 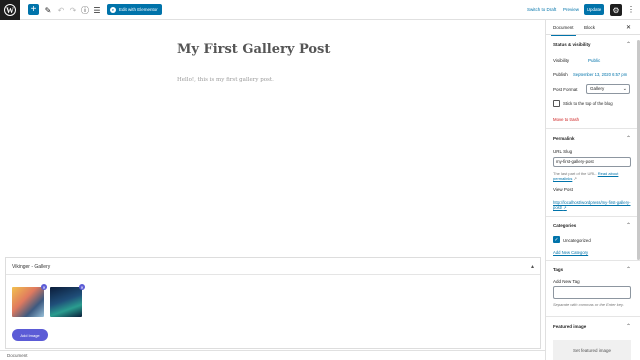 I want to click on collapse-icon: ▴, so click(x=532, y=266).